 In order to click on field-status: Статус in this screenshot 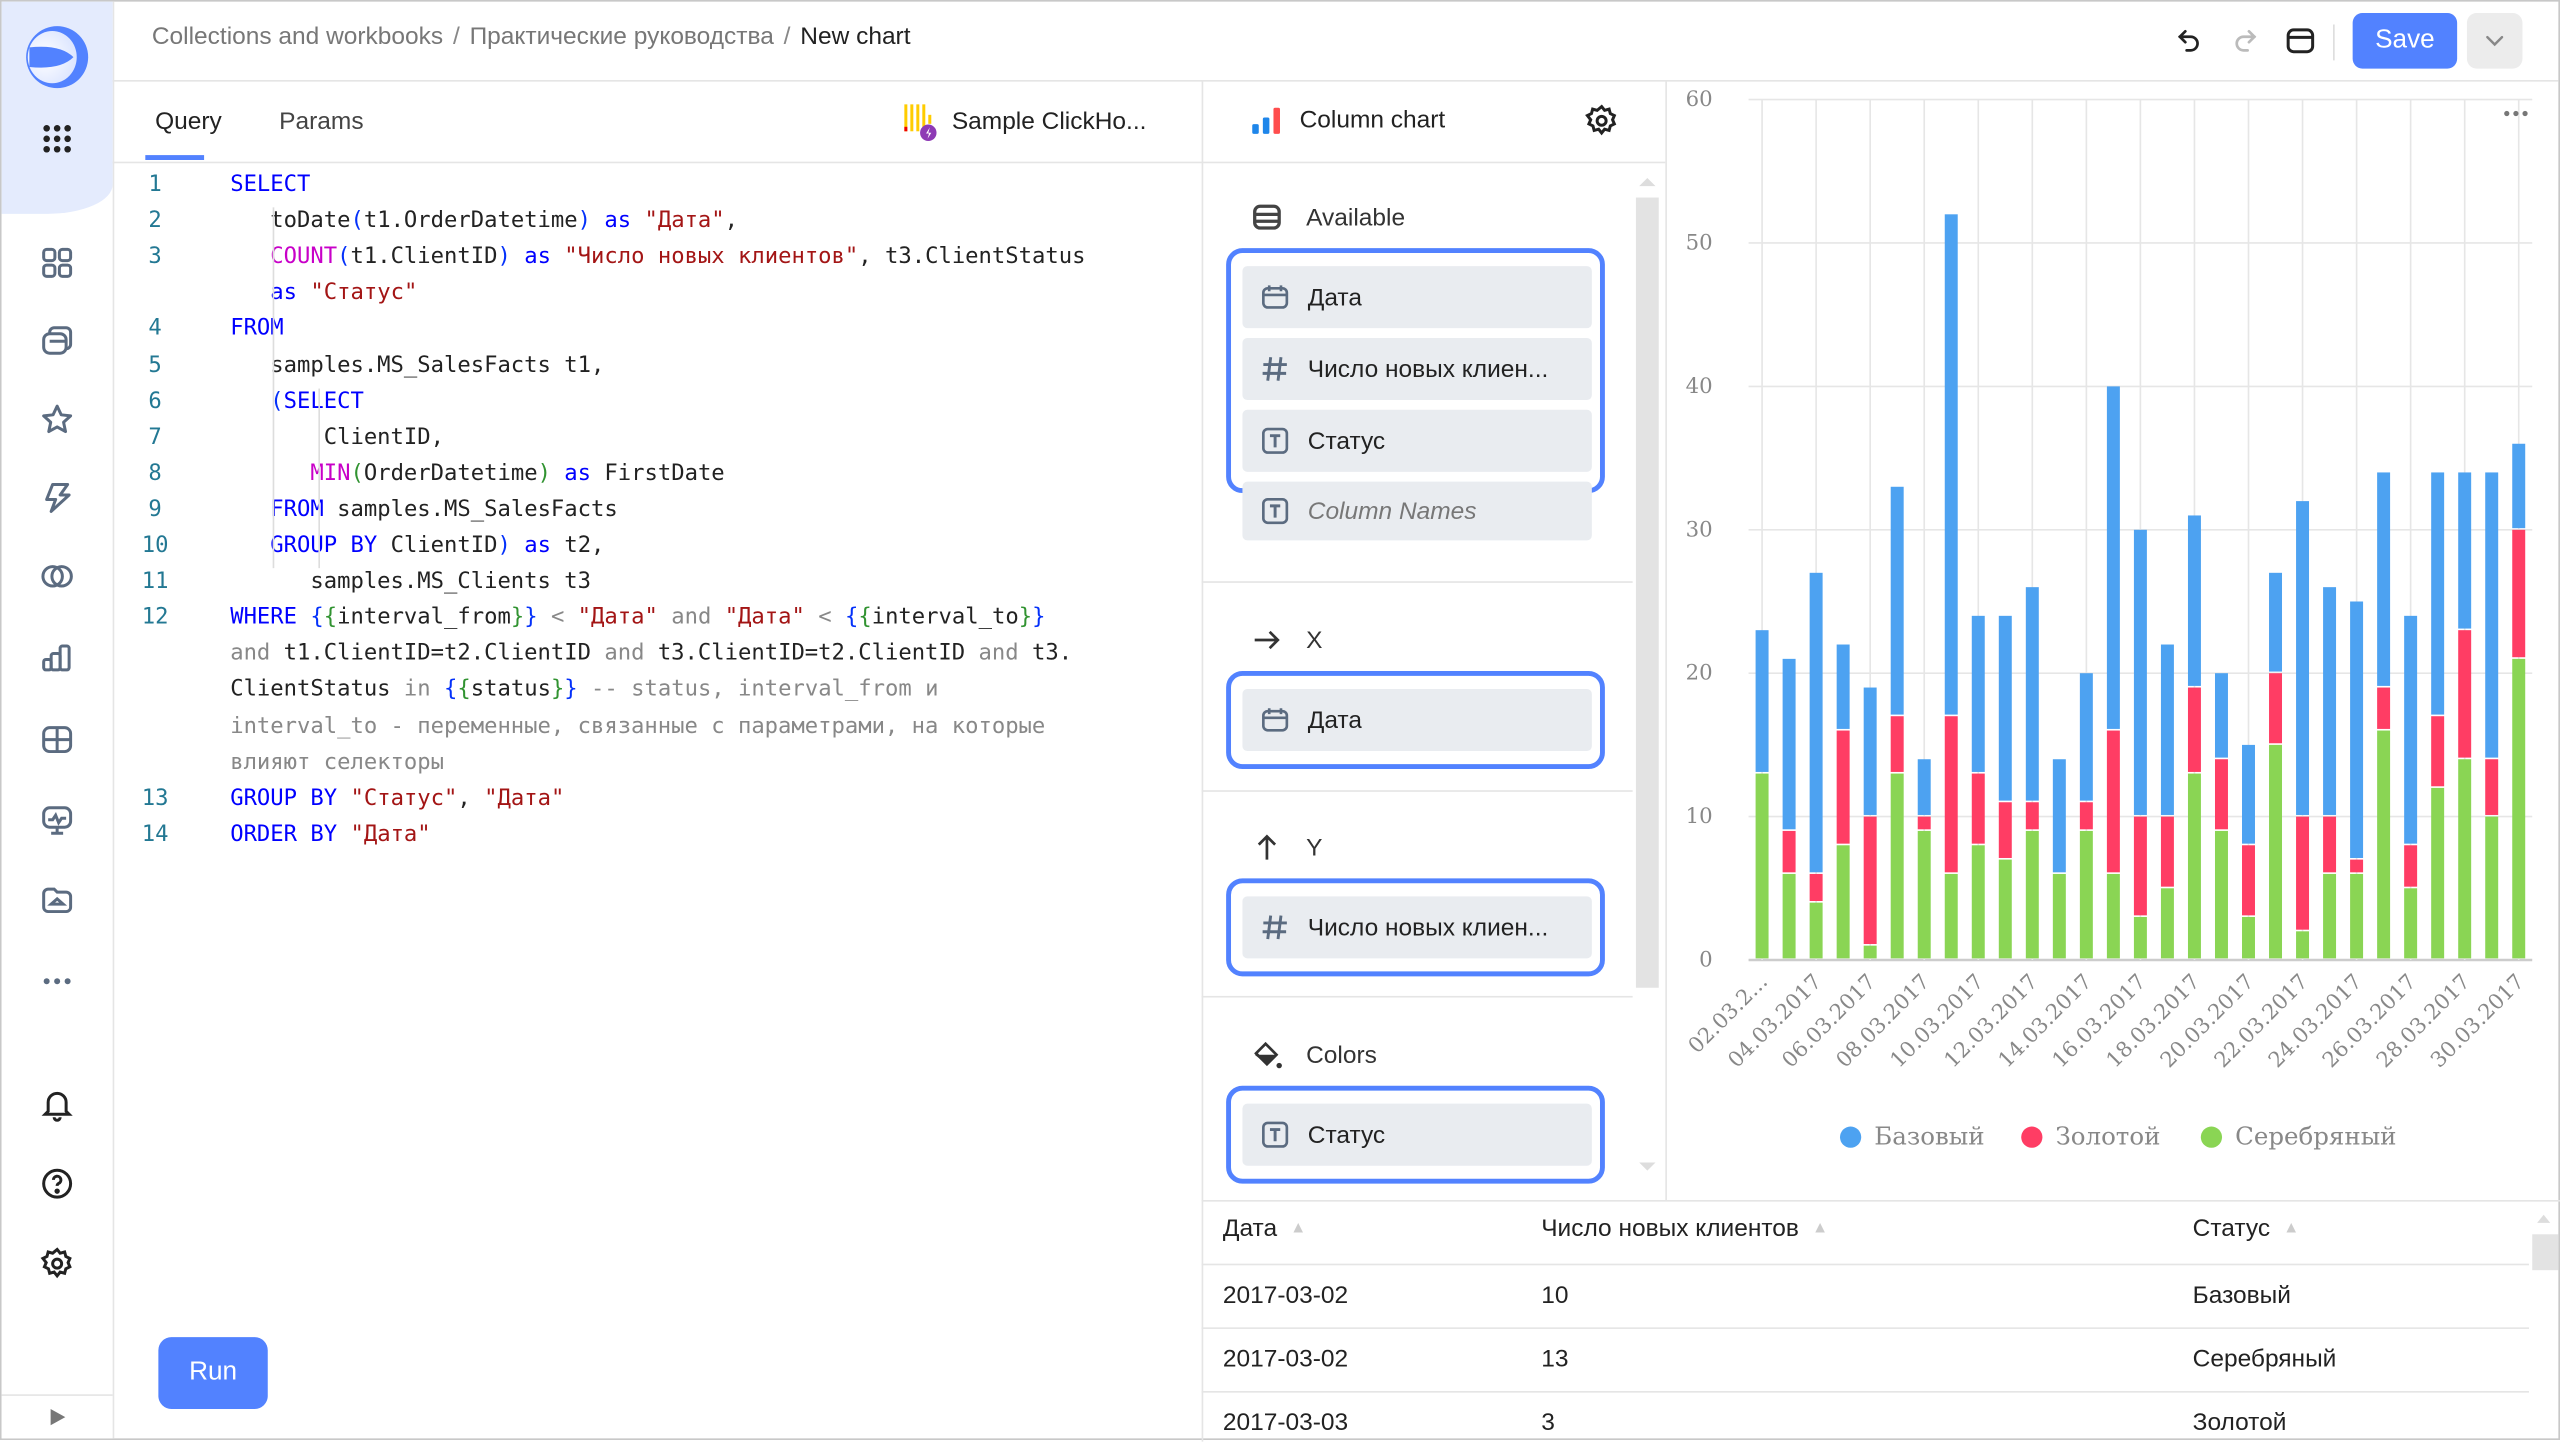, I will do `click(1417, 440)`.